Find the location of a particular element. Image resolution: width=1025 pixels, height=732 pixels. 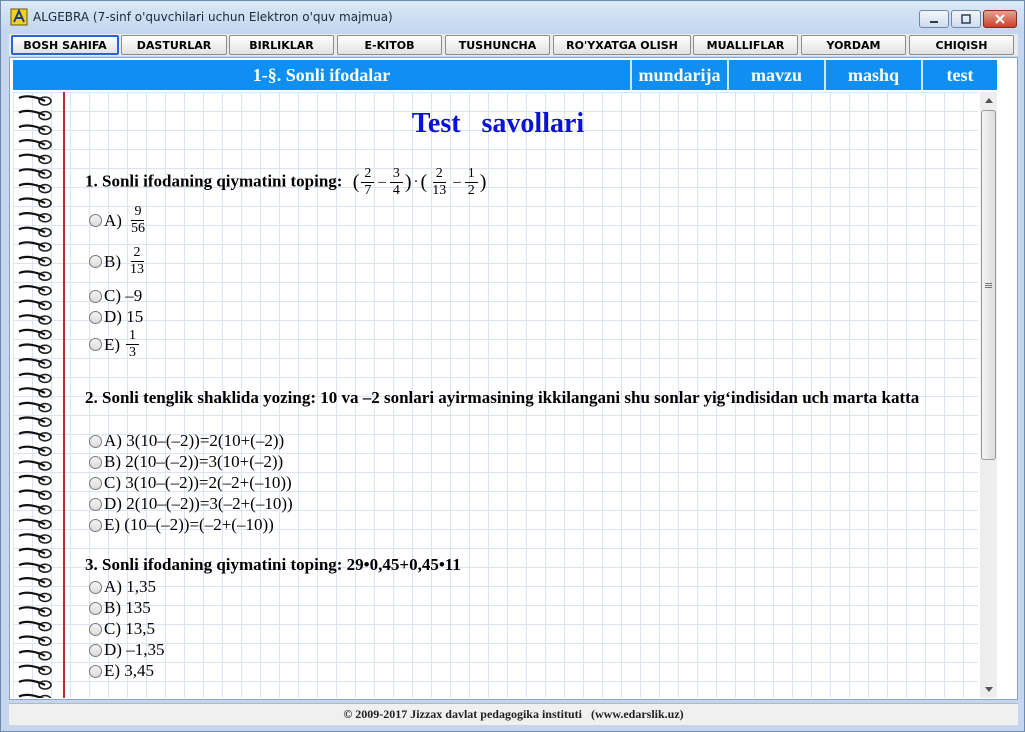

scroll-down-button is located at coordinates (988, 690).